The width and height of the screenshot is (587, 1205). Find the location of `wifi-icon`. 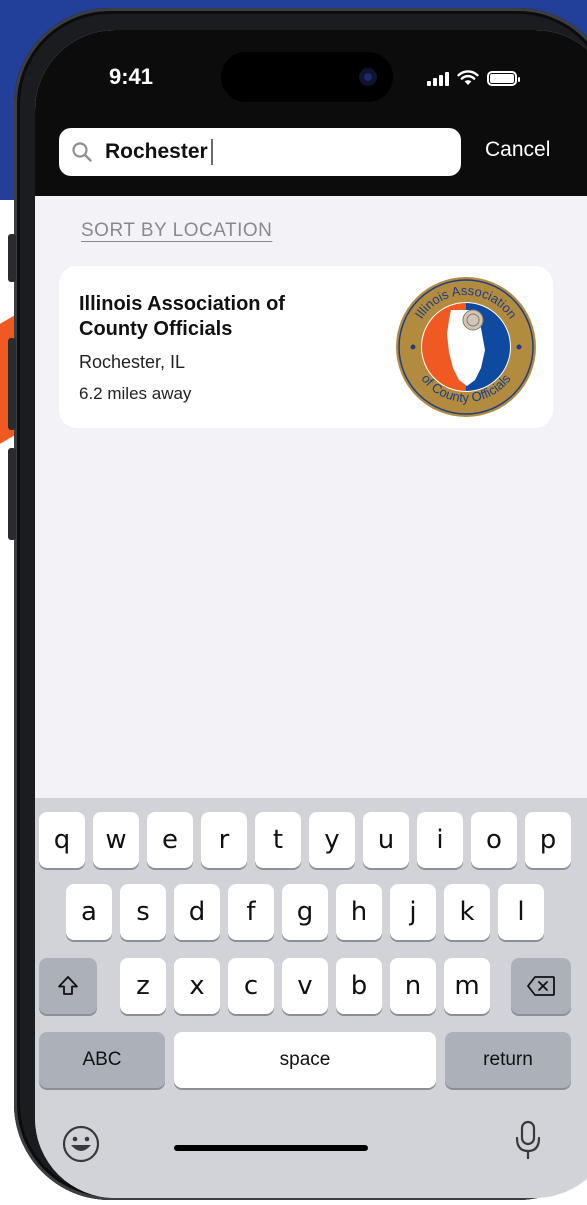

wifi-icon is located at coordinates (468, 77).